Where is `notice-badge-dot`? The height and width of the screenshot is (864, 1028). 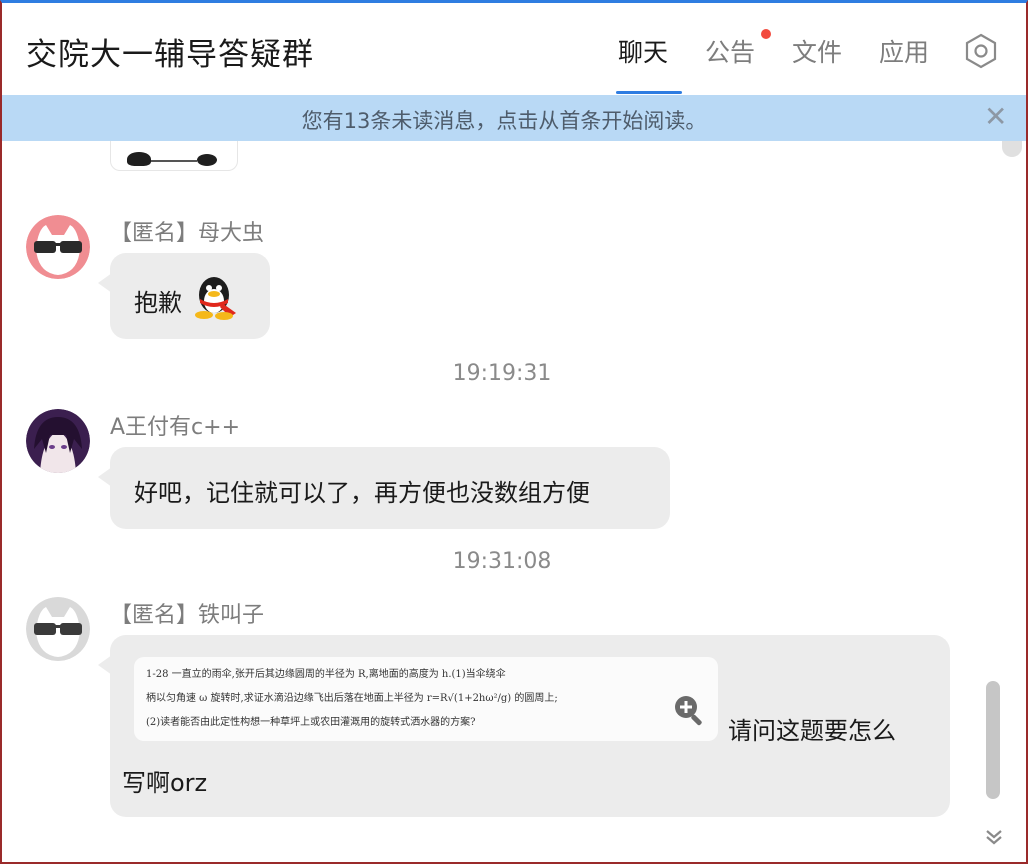
notice-badge-dot is located at coordinates (766, 34).